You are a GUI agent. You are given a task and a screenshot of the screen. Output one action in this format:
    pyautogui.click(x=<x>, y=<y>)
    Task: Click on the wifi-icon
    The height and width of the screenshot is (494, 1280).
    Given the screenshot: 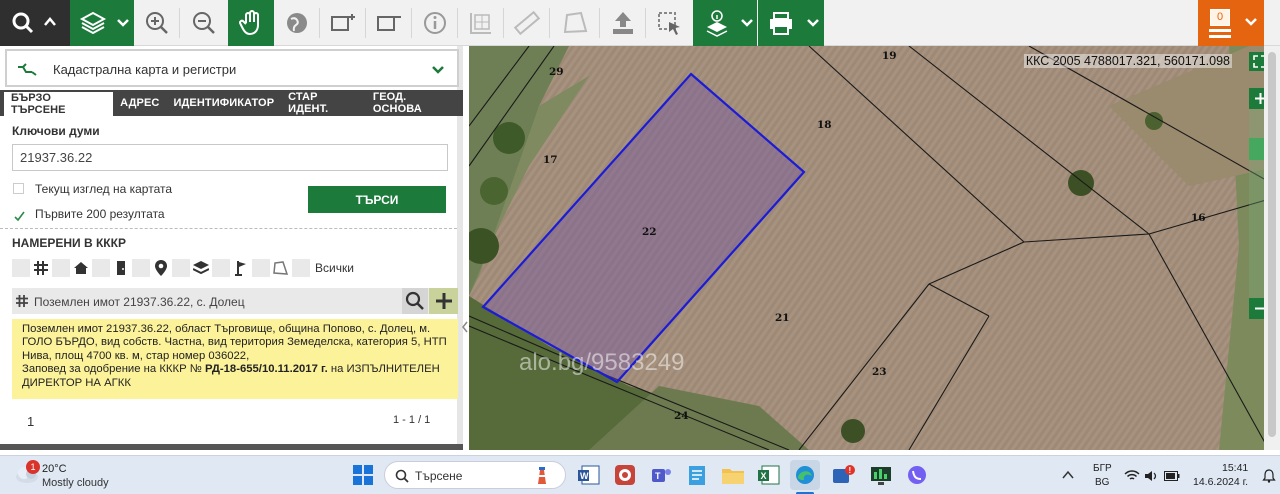 What is the action you would take?
    pyautogui.click(x=1132, y=476)
    